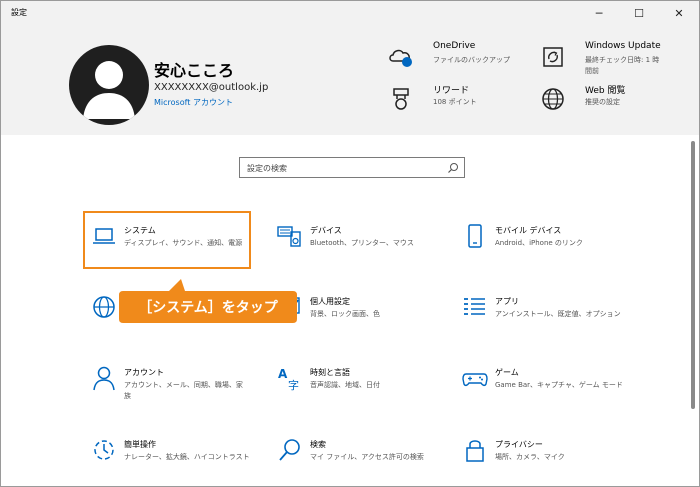  Describe the element at coordinates (530, 457) in the screenshot. I see `tile-privacy-sub: 場所、カメラ、マイク` at that location.